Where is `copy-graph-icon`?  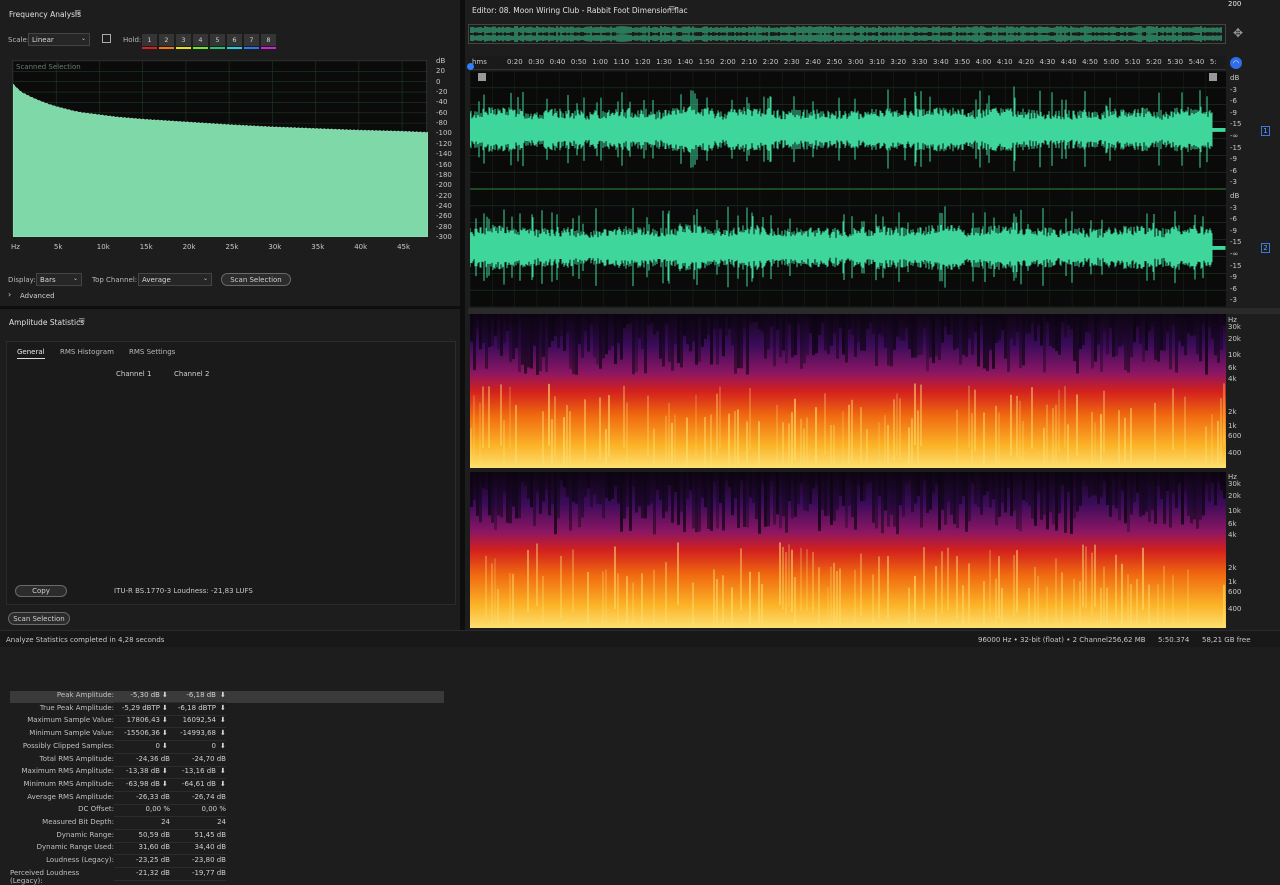 copy-graph-icon is located at coordinates (106, 38).